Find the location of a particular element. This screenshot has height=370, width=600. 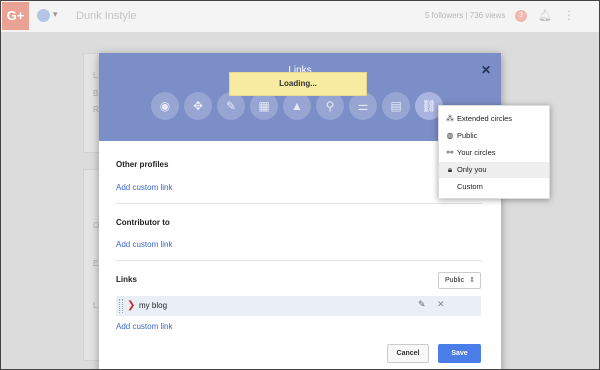

visibility-select-button: Public ⇕ is located at coordinates (459, 280).